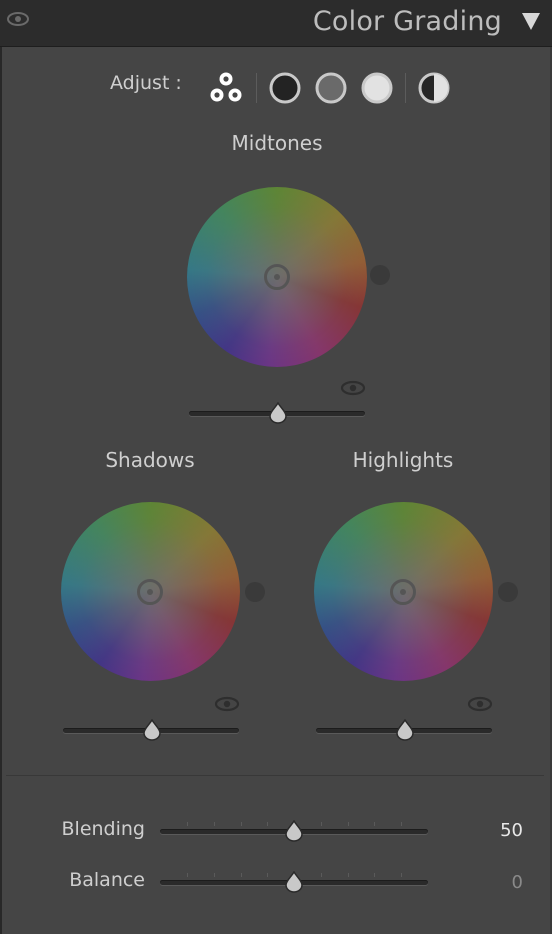  Describe the element at coordinates (493, 882) in the screenshot. I see `balance-value: 0` at that location.